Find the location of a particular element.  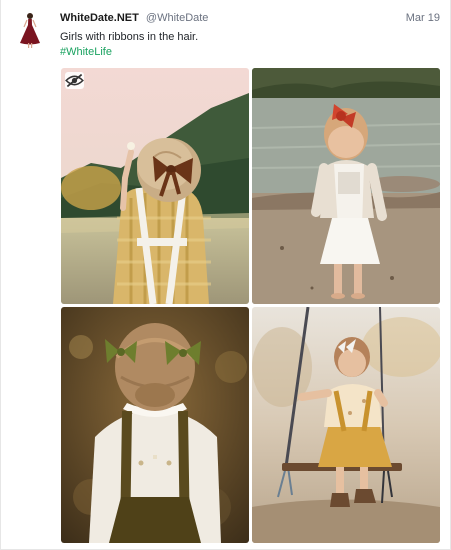

hashtag-link: #WhiteLife is located at coordinates (86, 52).